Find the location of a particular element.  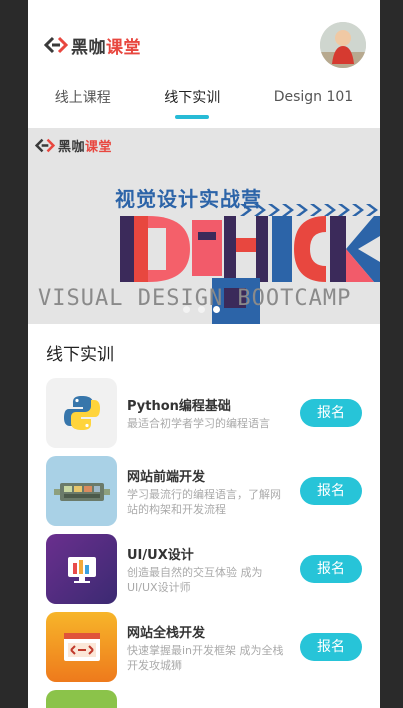

course-title: Python编程基础 is located at coordinates (179, 406).